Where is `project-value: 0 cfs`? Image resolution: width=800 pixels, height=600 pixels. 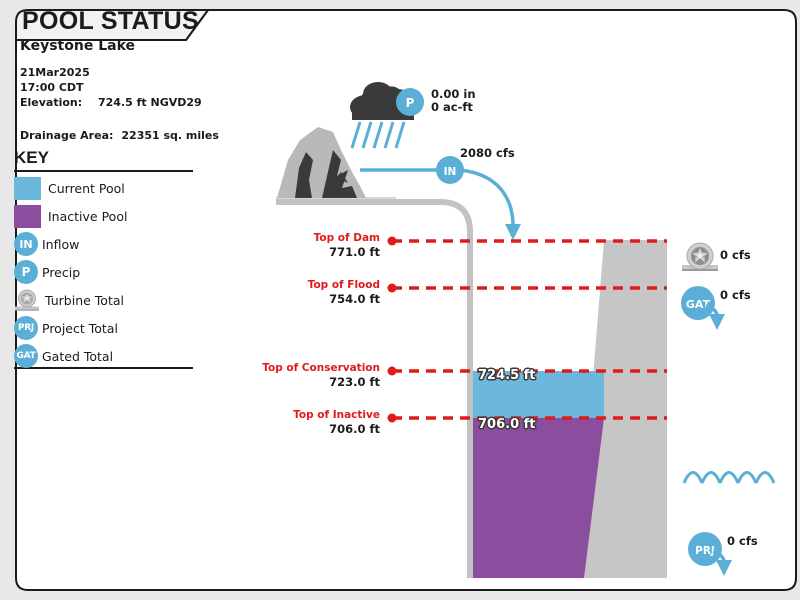 project-value: 0 cfs is located at coordinates (742, 541).